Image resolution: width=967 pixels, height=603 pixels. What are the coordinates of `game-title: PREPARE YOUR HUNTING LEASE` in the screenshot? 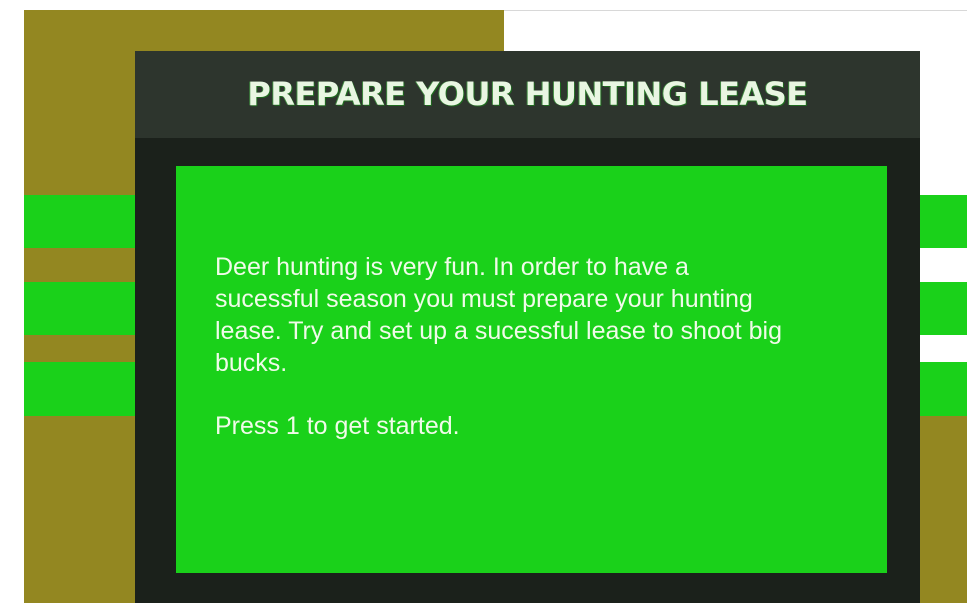 It's located at (527, 94).